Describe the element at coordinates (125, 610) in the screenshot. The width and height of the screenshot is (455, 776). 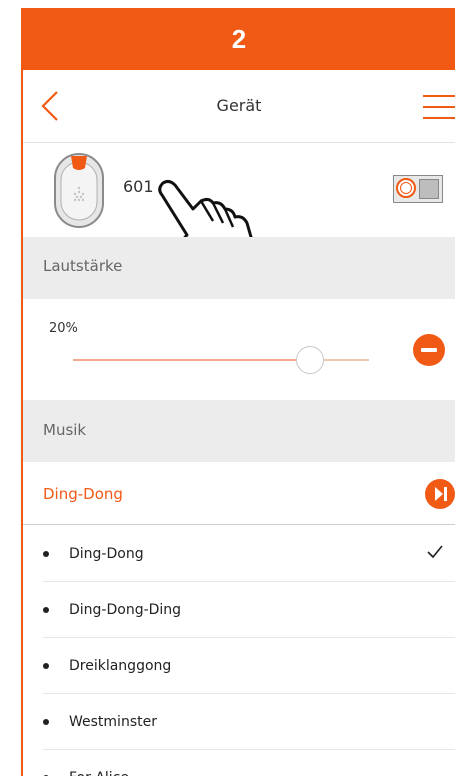
I see `sound-list-item-label: Ding-Dong-Ding` at that location.